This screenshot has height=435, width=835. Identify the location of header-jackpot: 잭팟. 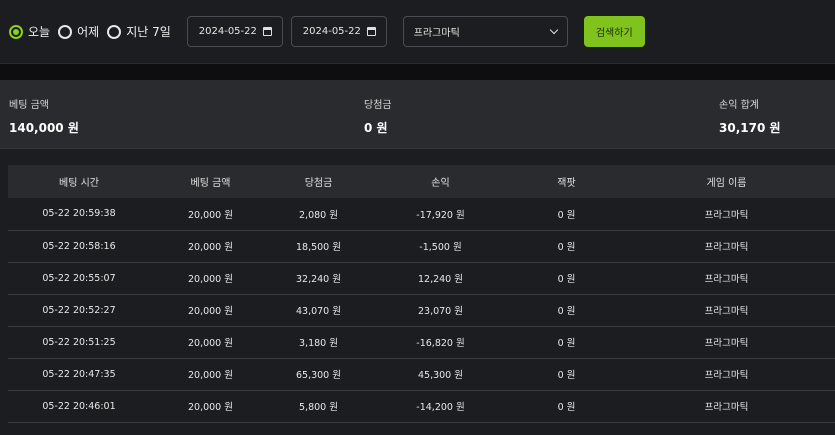
(566, 183).